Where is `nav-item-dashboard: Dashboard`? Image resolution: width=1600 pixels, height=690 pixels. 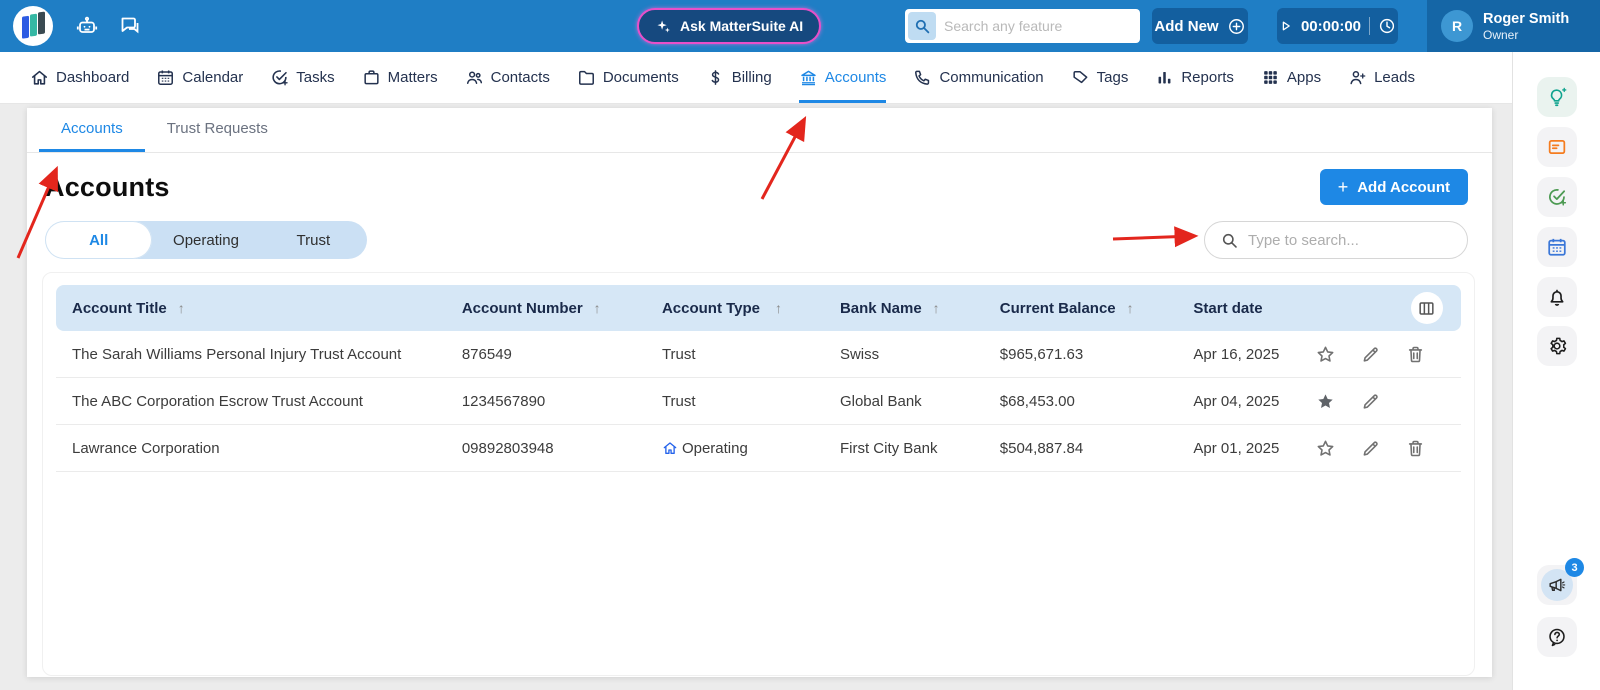
nav-item-dashboard: Dashboard is located at coordinates (79, 77).